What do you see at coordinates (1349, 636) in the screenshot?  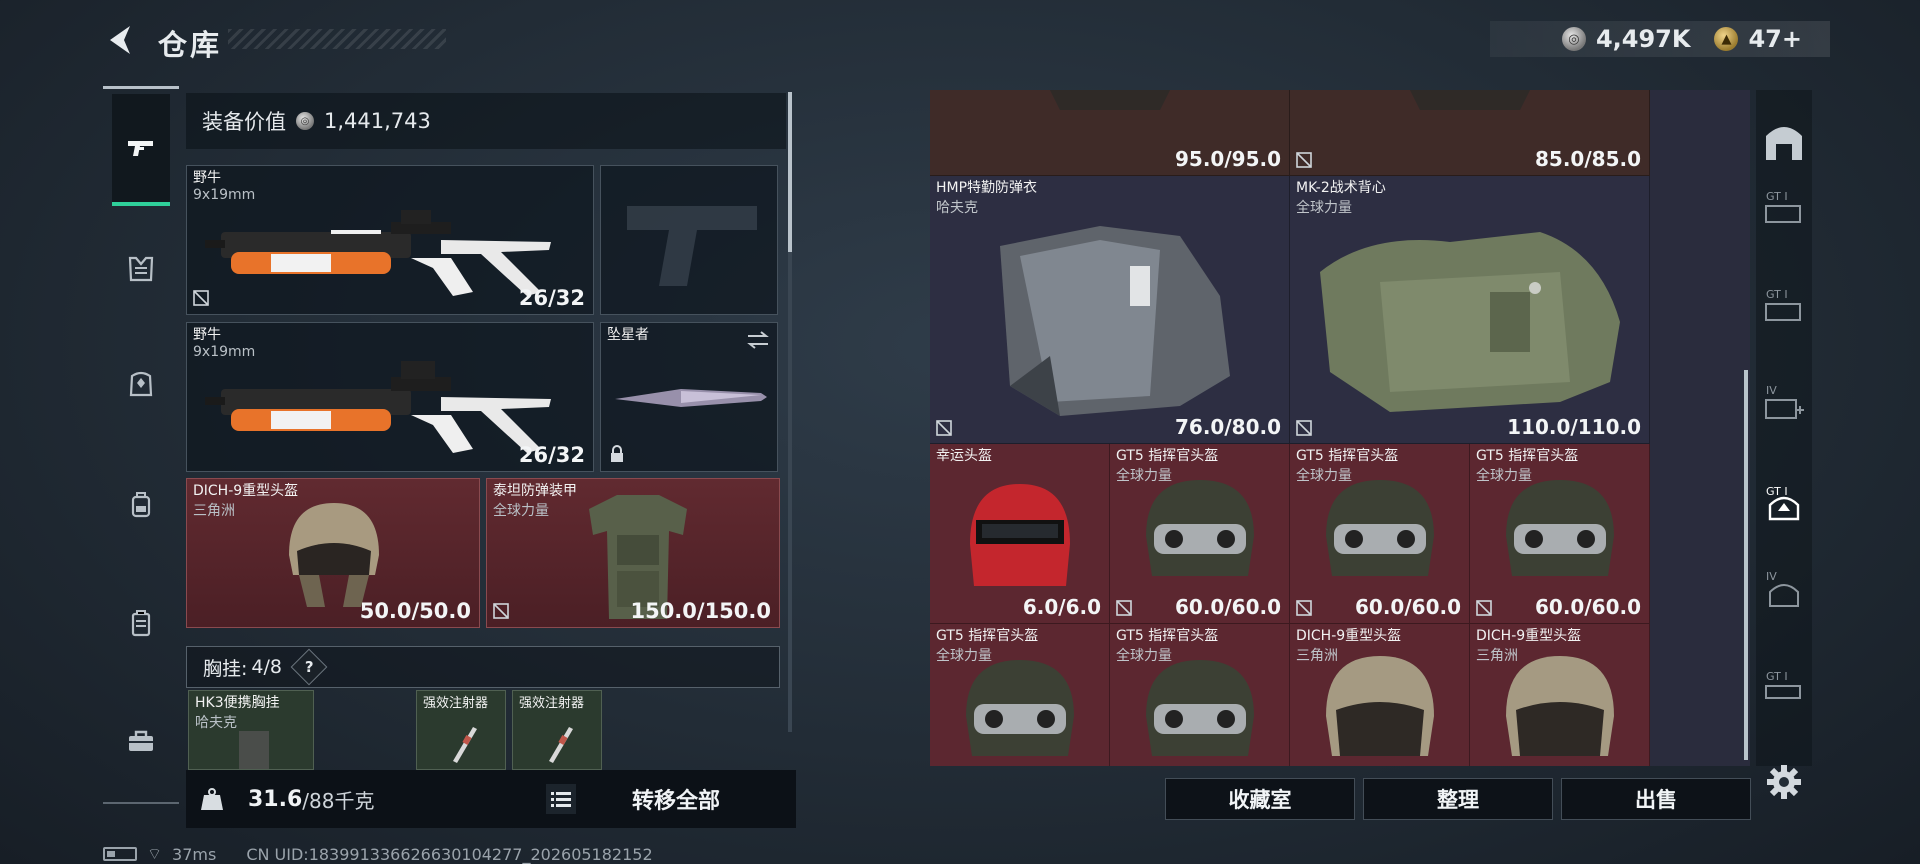 I see `item-name: DICH-9重型头盔` at bounding box center [1349, 636].